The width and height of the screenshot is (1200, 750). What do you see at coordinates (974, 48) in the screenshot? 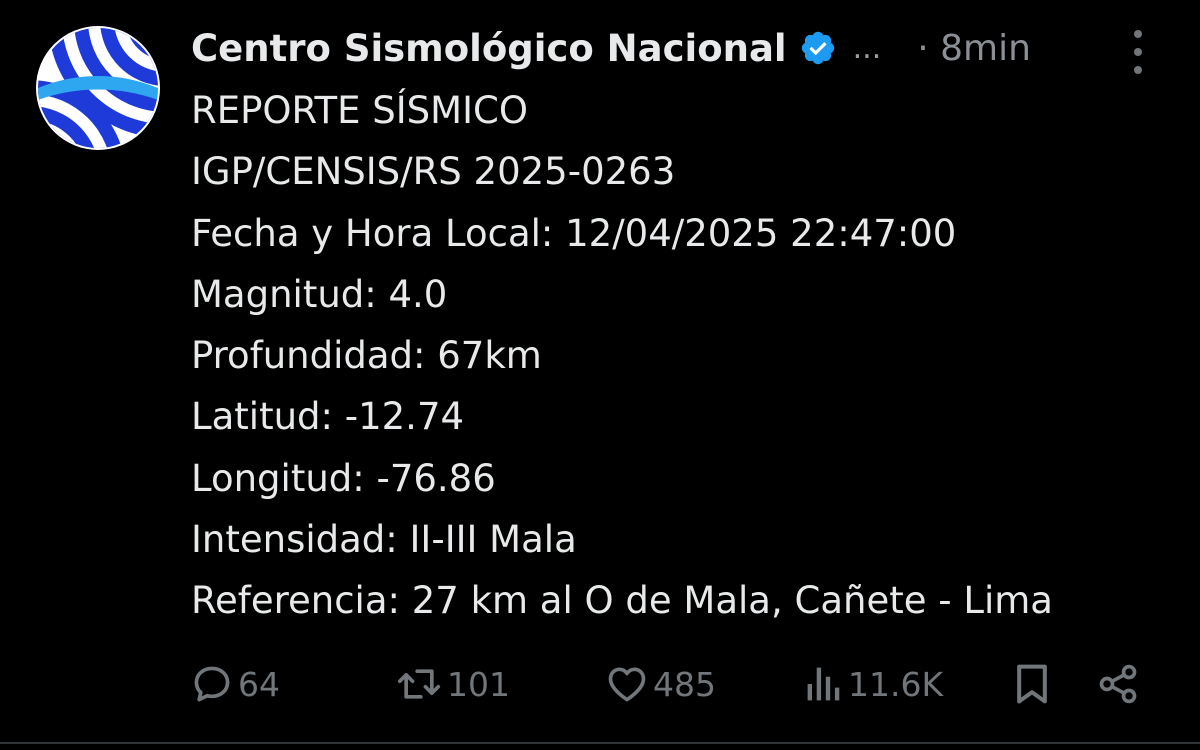
I see `tweet-timestamp: · 8min` at bounding box center [974, 48].